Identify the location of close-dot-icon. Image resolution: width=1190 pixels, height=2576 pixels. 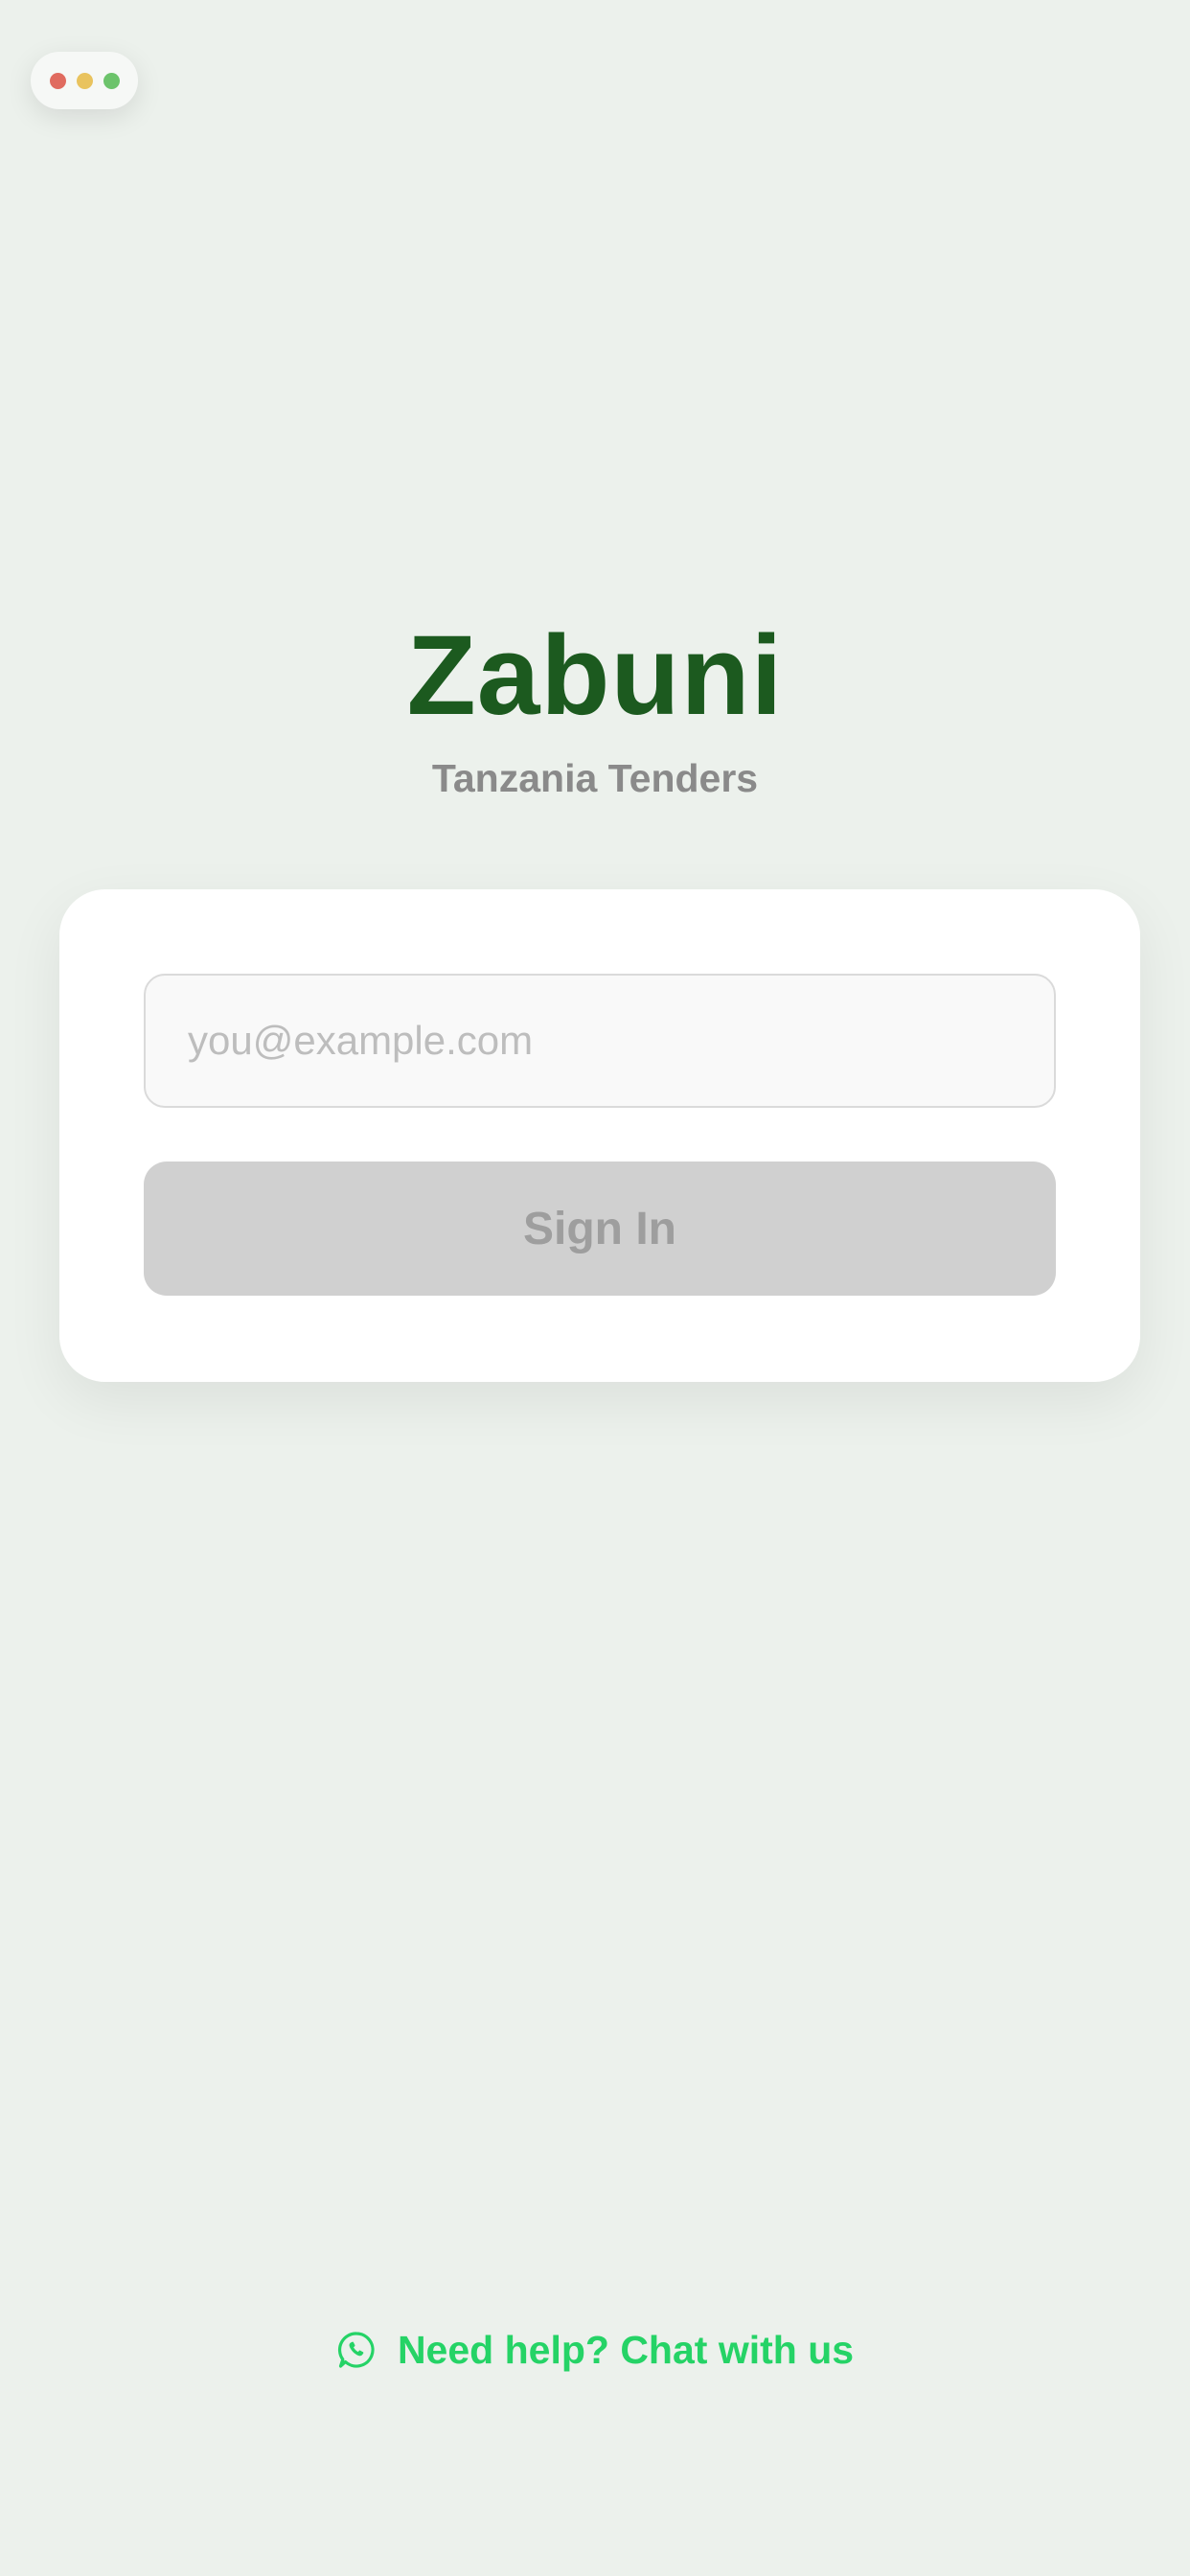
(58, 80).